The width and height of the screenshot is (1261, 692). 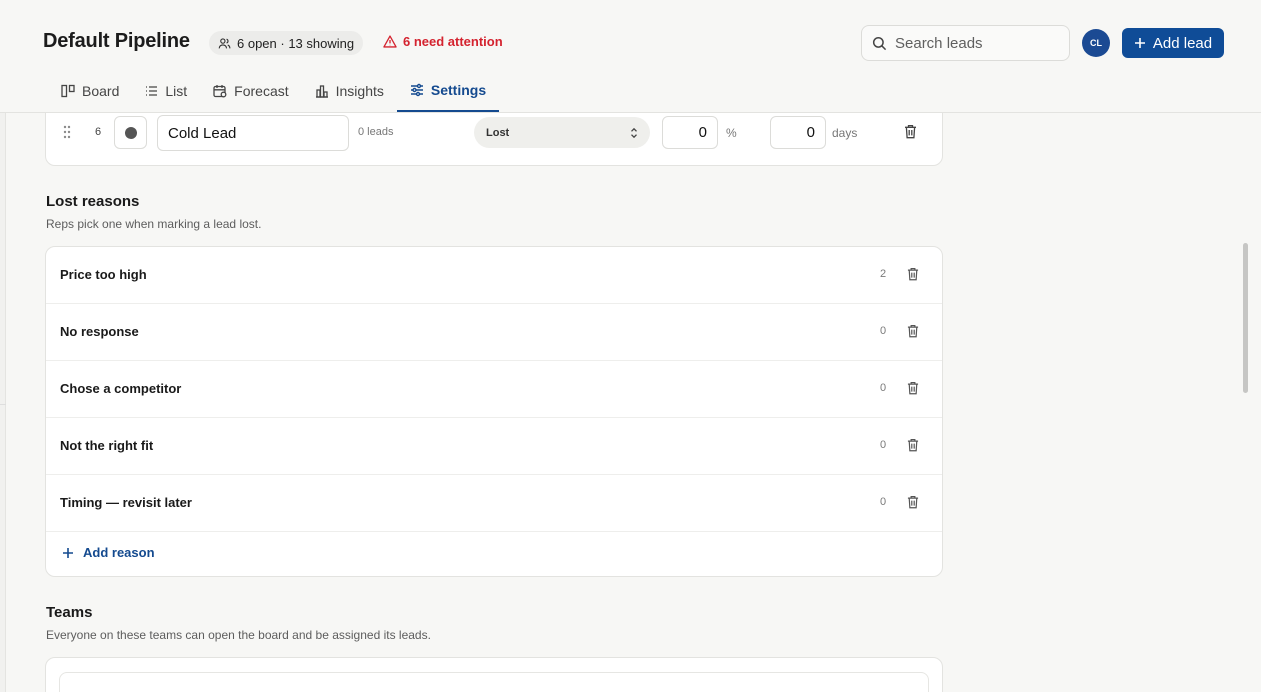 What do you see at coordinates (119, 552) in the screenshot?
I see `add-reason-label: Add reason` at bounding box center [119, 552].